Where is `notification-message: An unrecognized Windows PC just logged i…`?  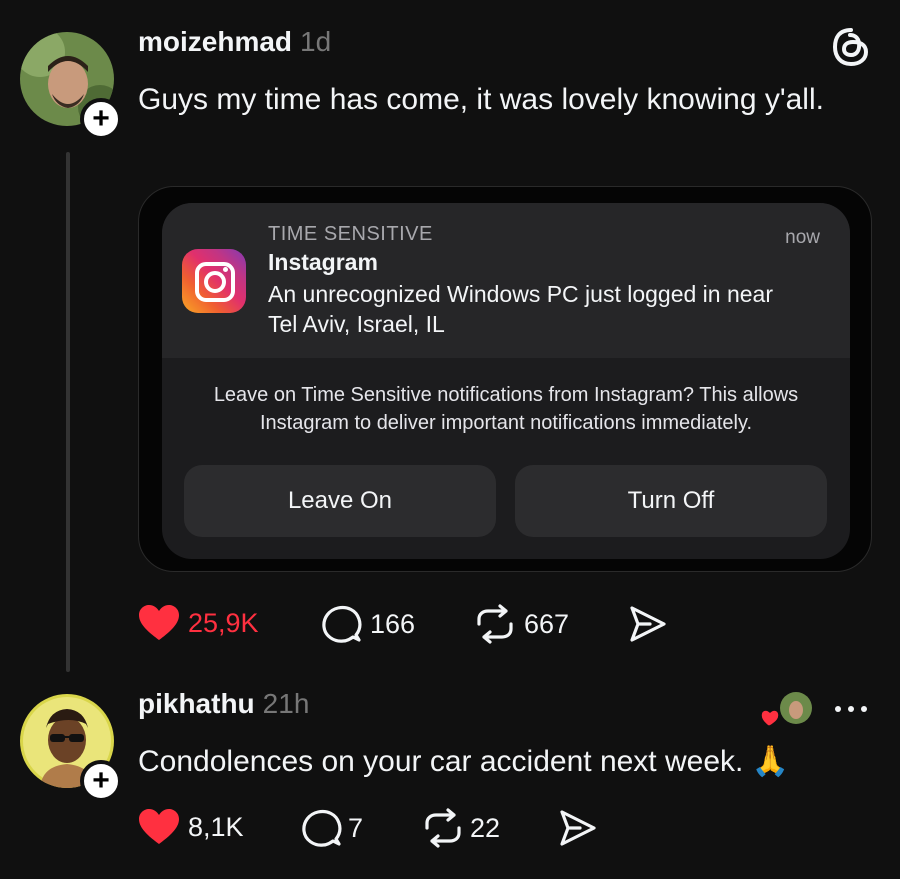
notification-message: An unrecognized Windows PC just logged i… is located at coordinates (521, 309).